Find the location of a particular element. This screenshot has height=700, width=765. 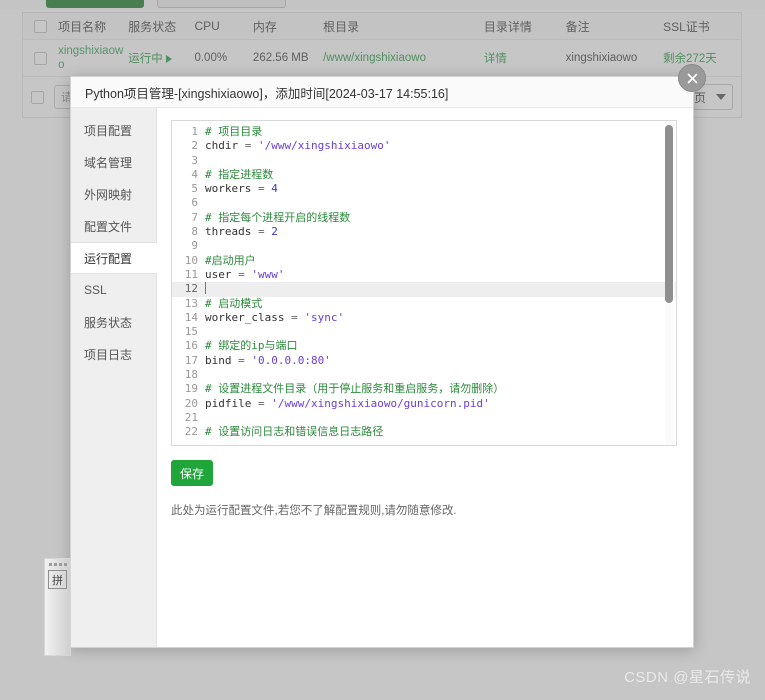

line-number: 2 is located at coordinates (194, 146).